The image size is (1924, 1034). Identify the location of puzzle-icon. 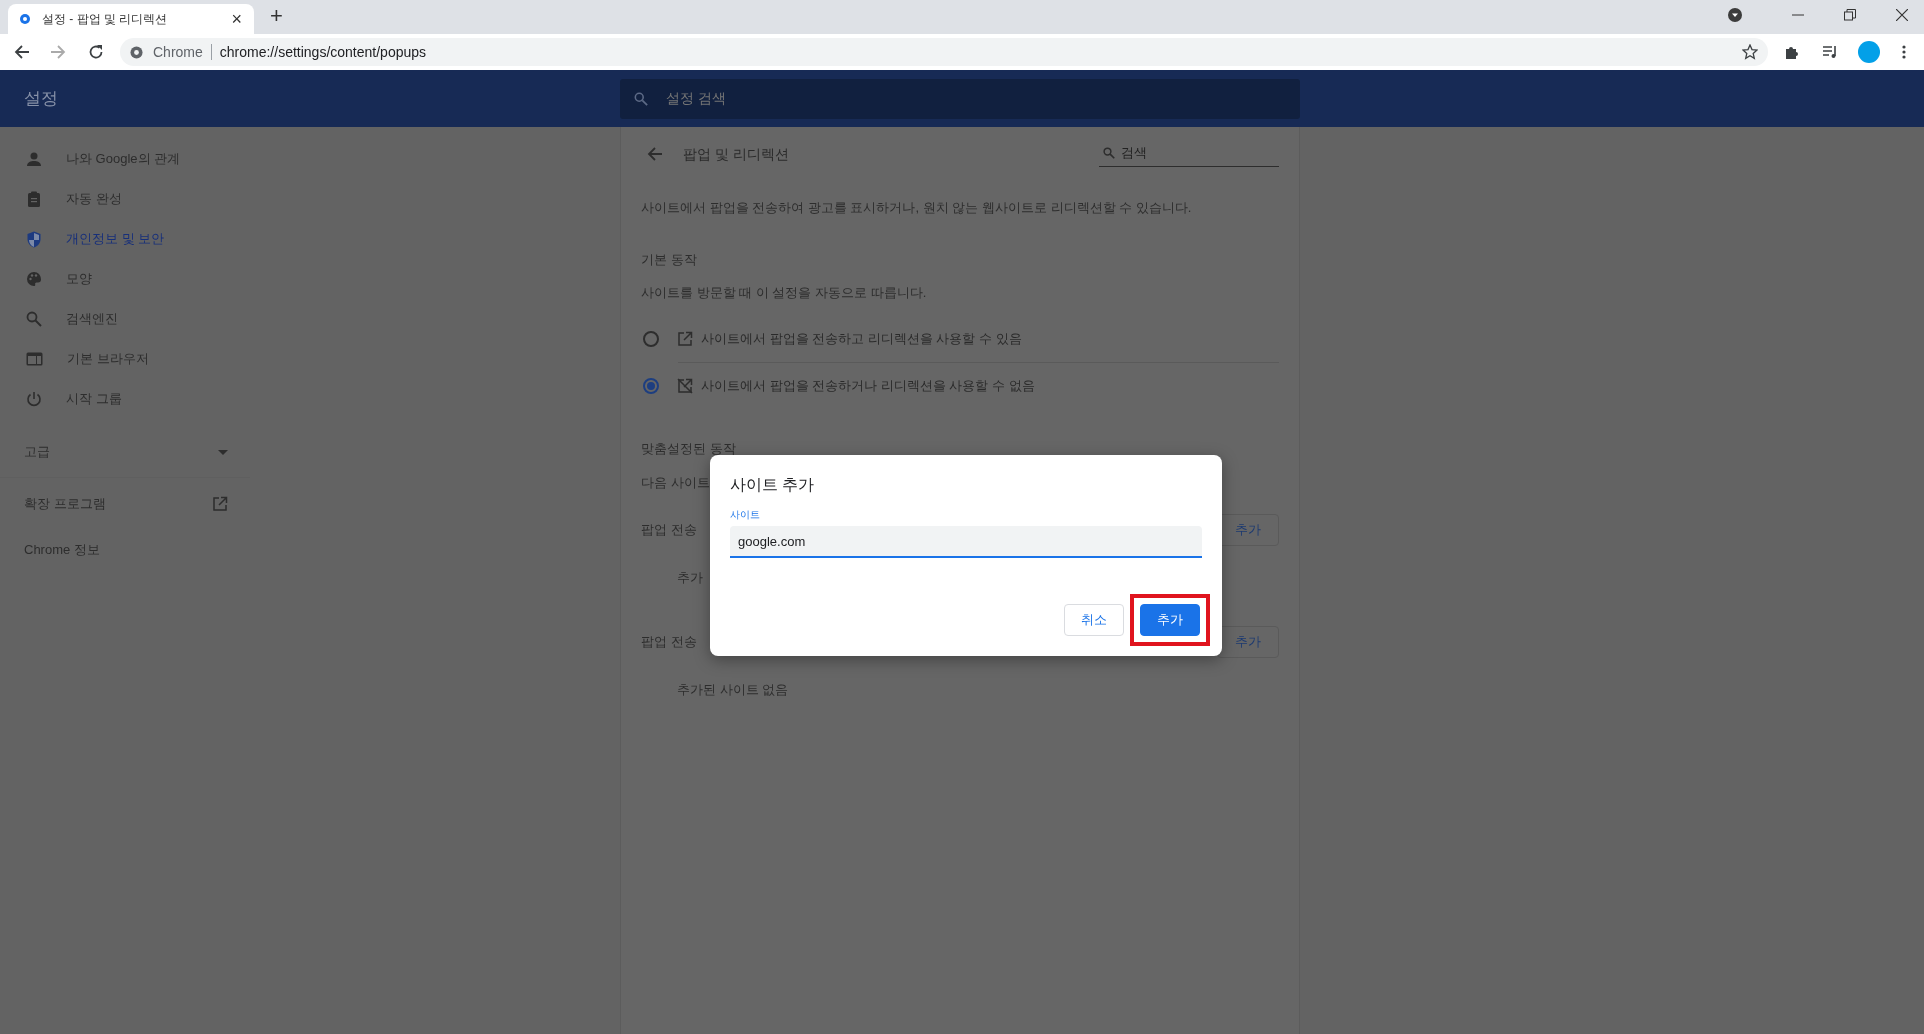
(1792, 52).